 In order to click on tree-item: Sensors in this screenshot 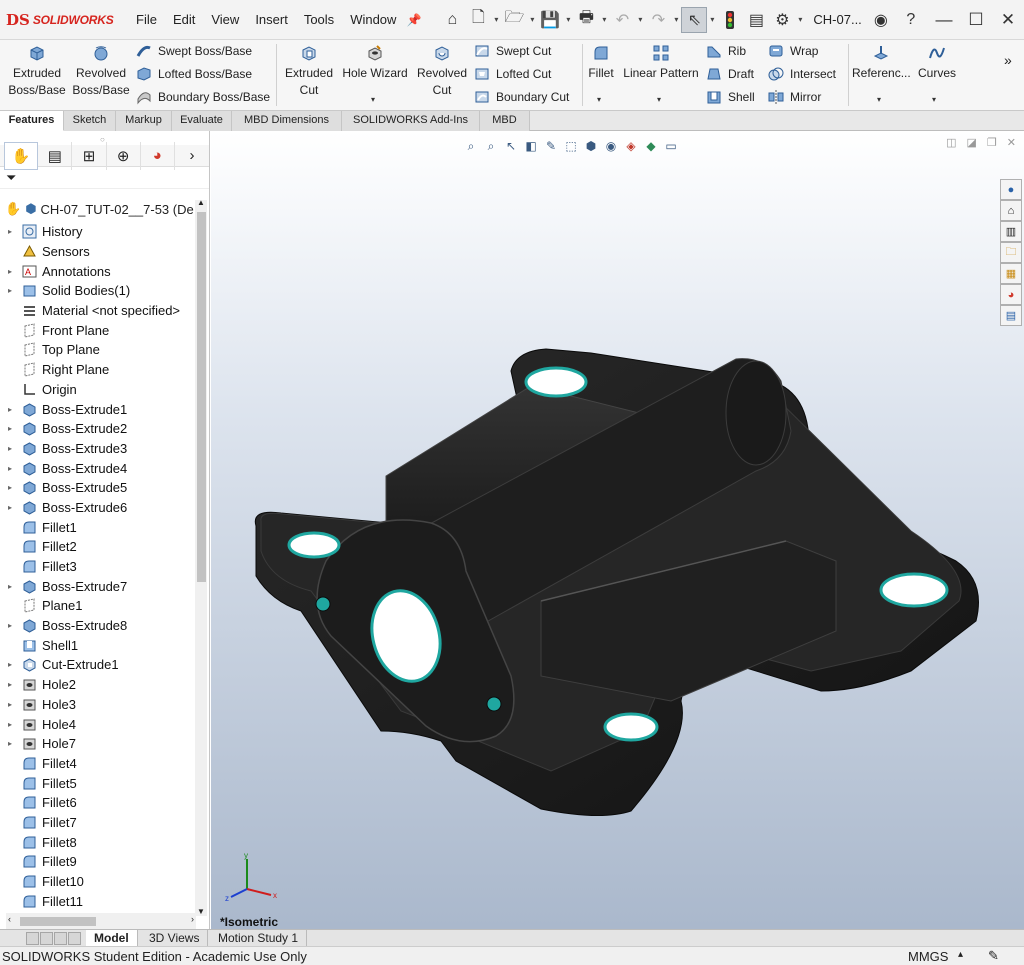, I will do `click(98, 252)`.